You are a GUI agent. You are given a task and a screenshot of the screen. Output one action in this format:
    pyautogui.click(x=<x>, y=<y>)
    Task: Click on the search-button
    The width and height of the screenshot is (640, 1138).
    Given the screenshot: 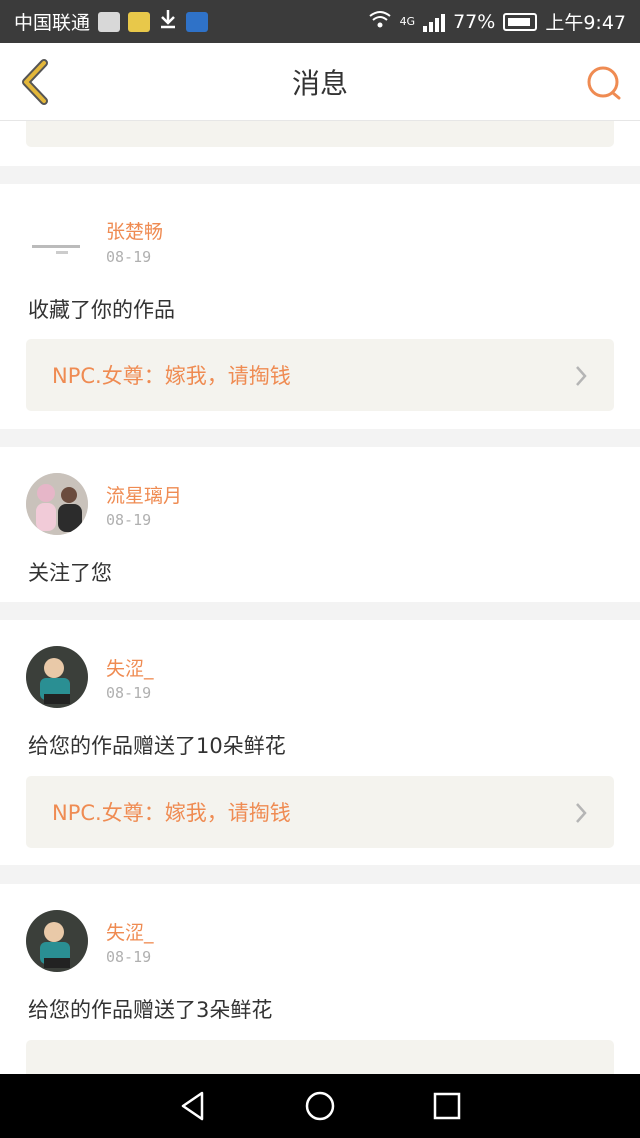 What is the action you would take?
    pyautogui.click(x=604, y=83)
    